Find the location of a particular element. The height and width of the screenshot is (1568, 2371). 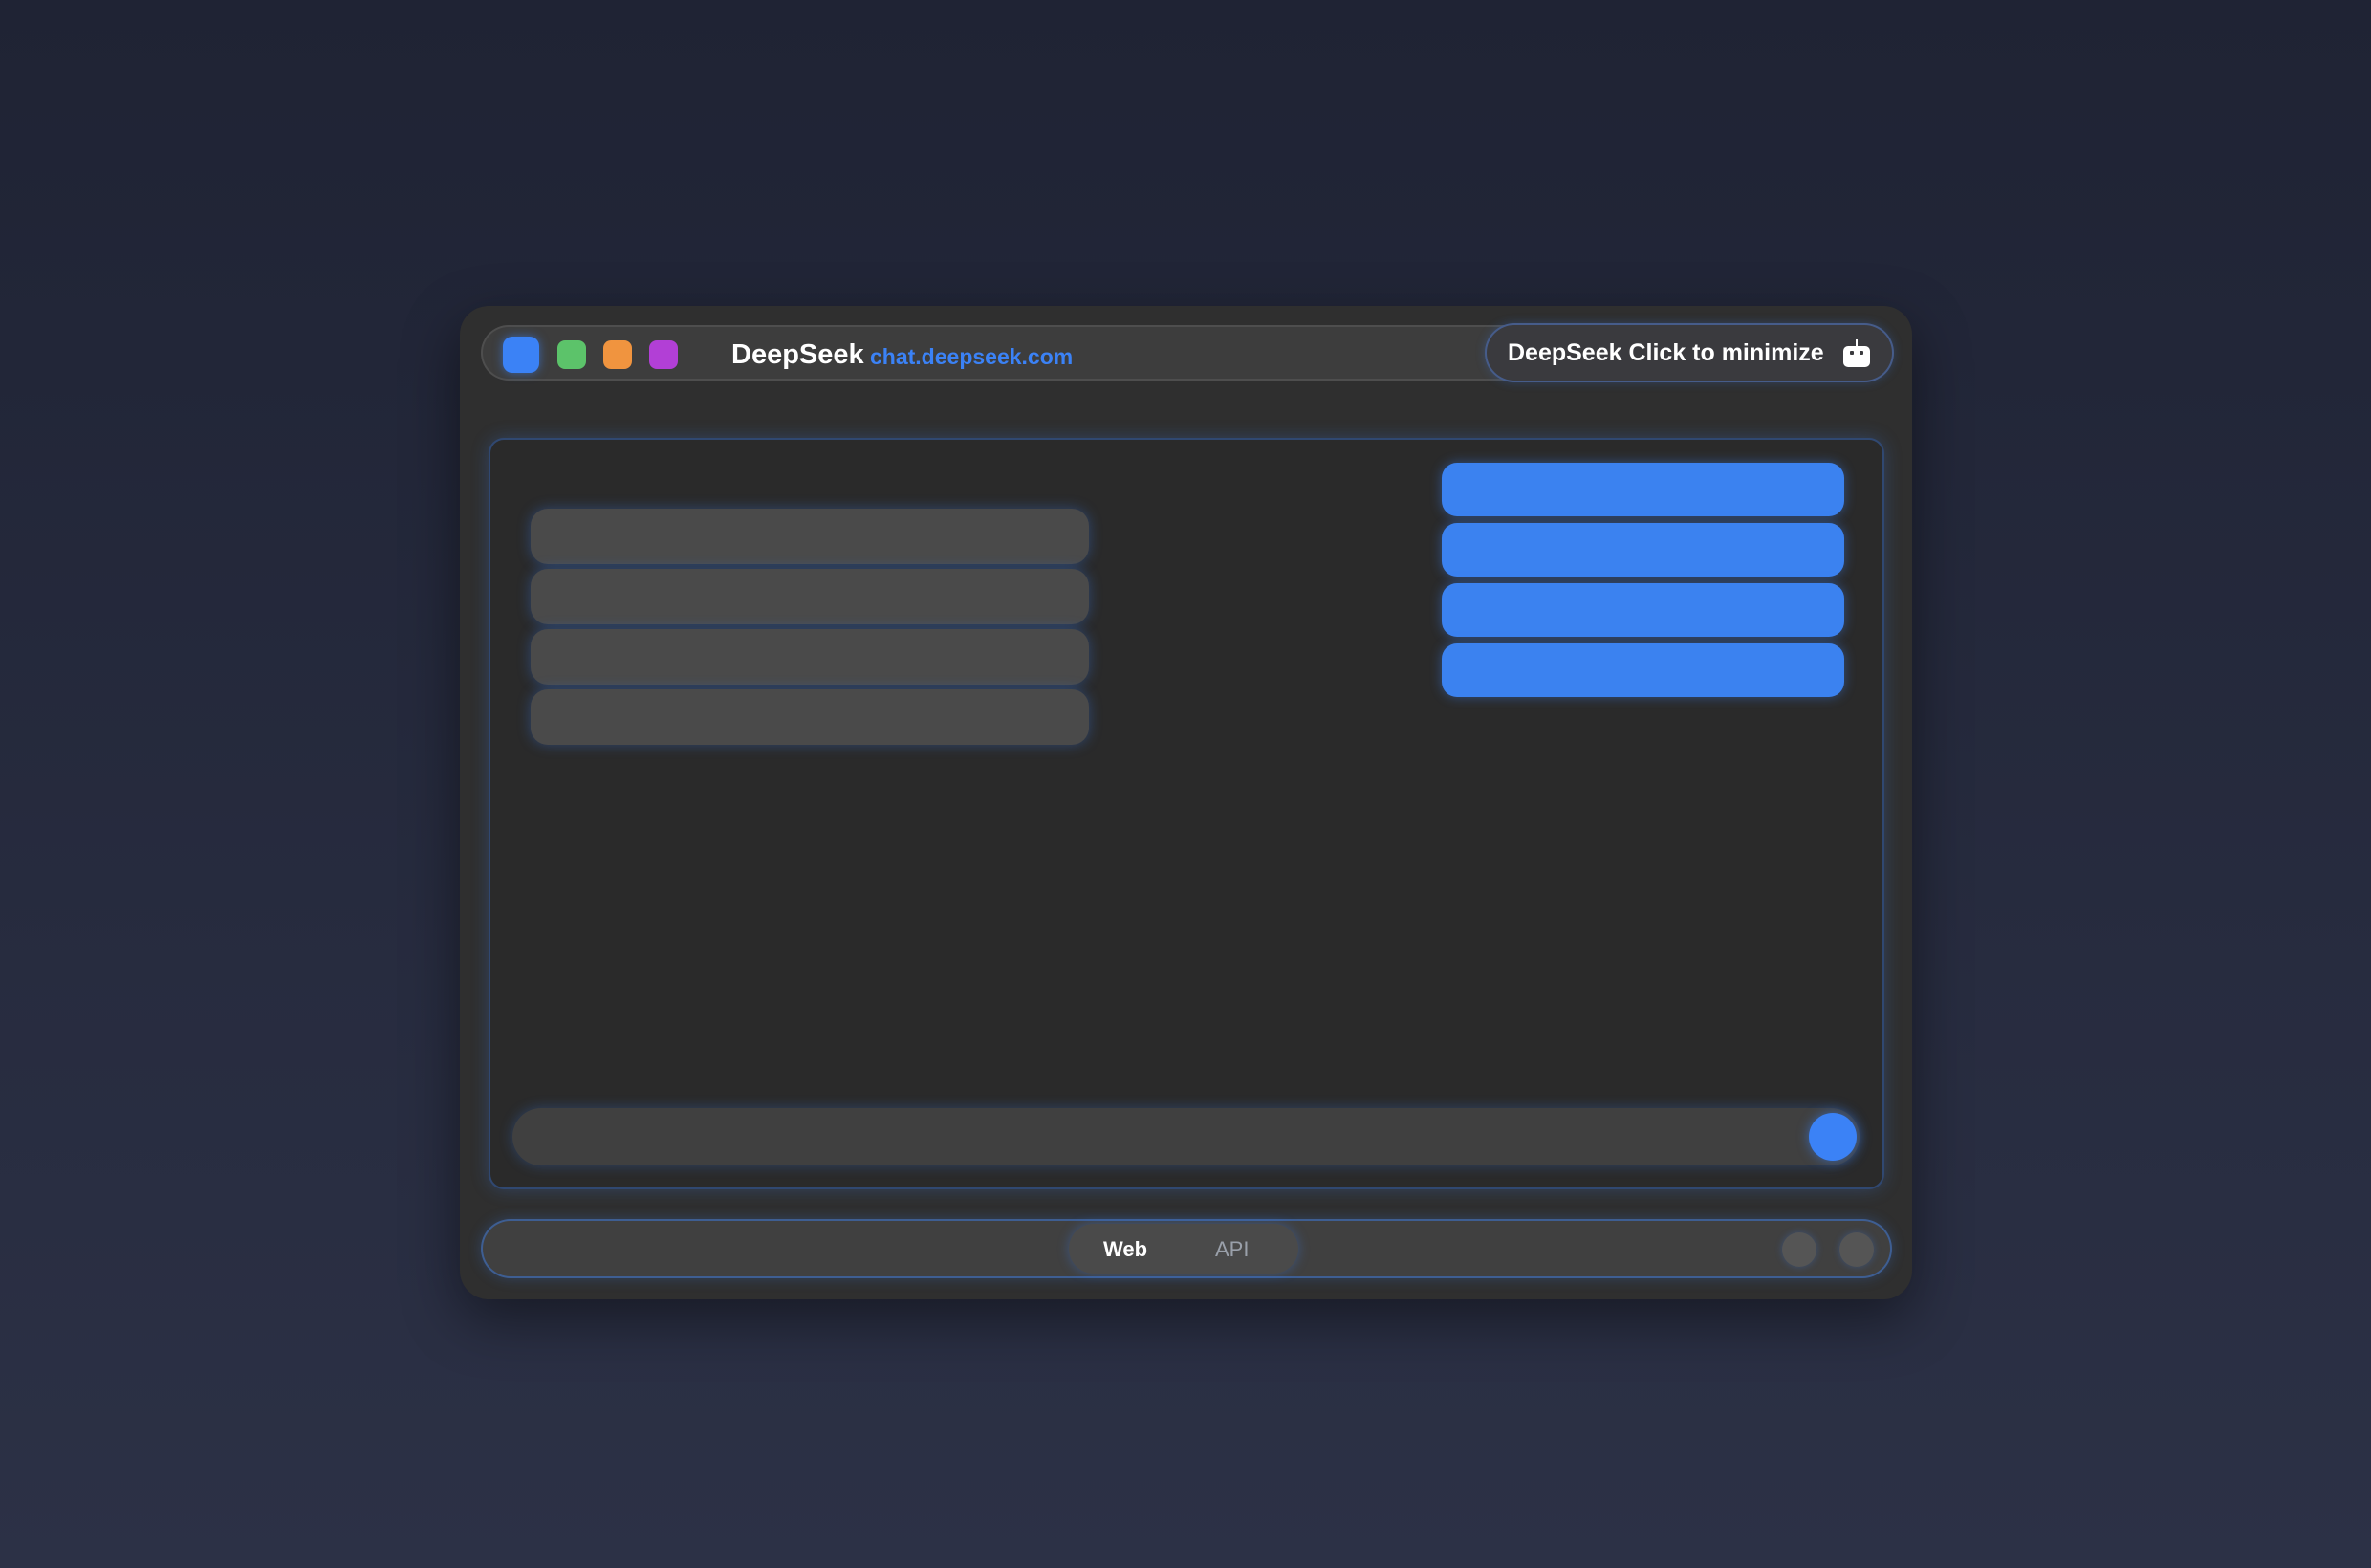

send-button is located at coordinates (1833, 1137).